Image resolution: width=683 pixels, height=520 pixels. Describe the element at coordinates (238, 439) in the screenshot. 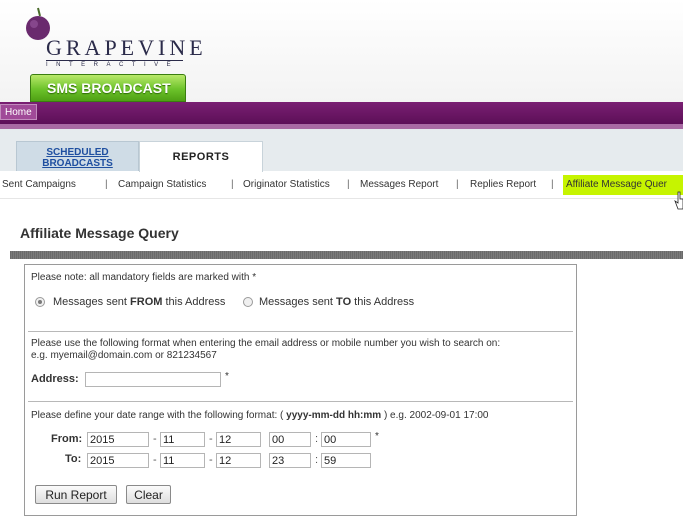

I see `from-day-input` at that location.